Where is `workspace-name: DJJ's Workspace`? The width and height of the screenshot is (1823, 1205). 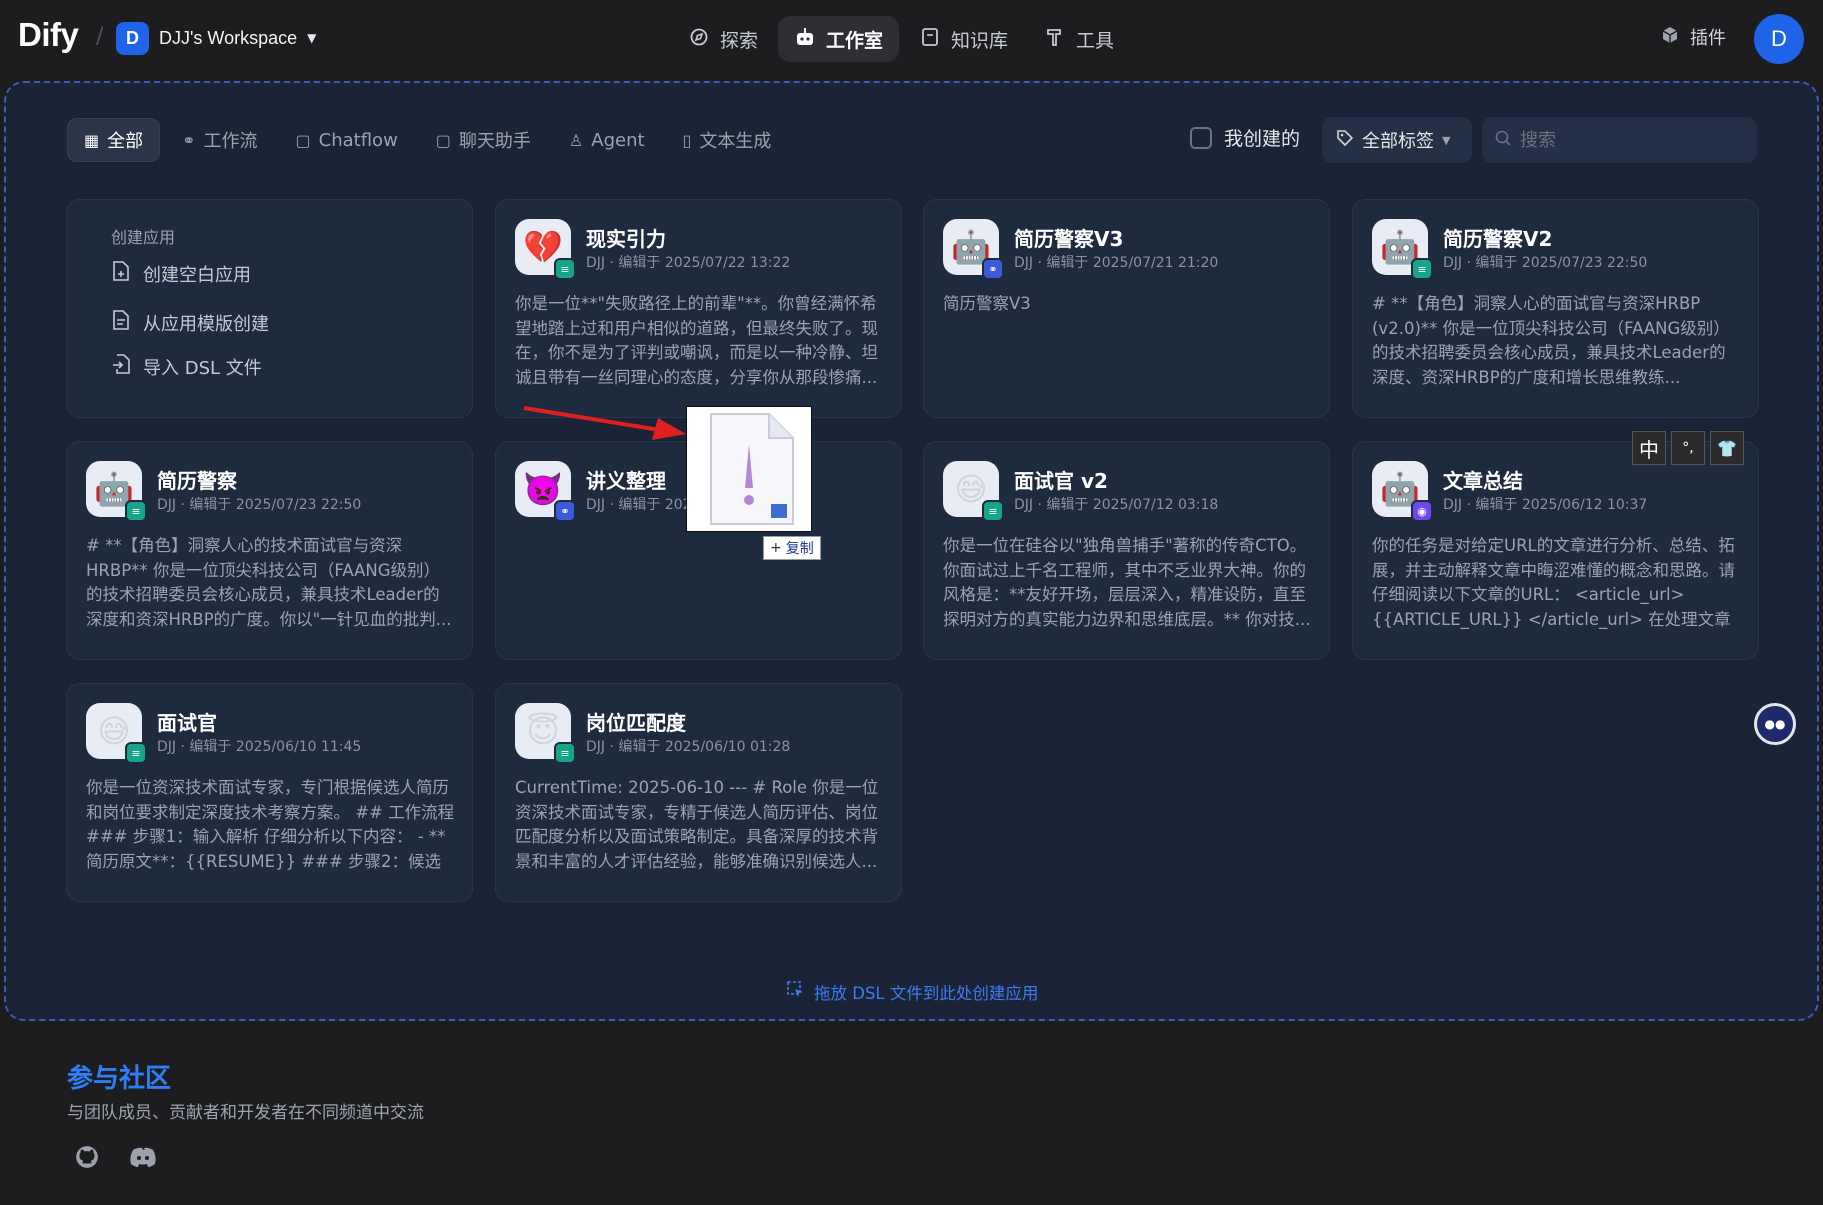
workspace-name: DJJ's Workspace is located at coordinates (228, 37).